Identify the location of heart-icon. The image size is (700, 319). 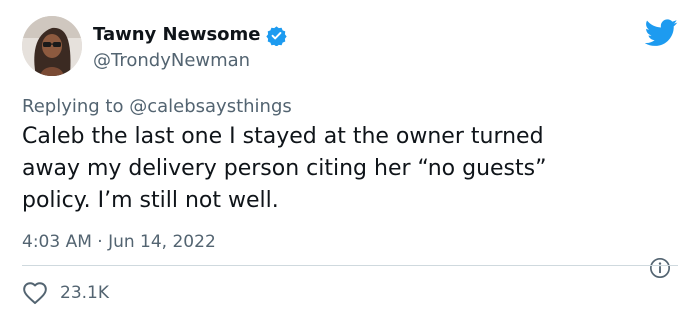
(35, 293).